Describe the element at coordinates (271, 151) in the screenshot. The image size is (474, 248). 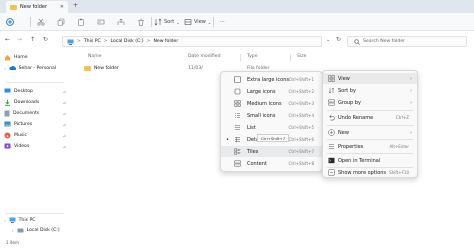
I see `menu-item-tiles: Tiles Ctrl+Shift+7` at that location.